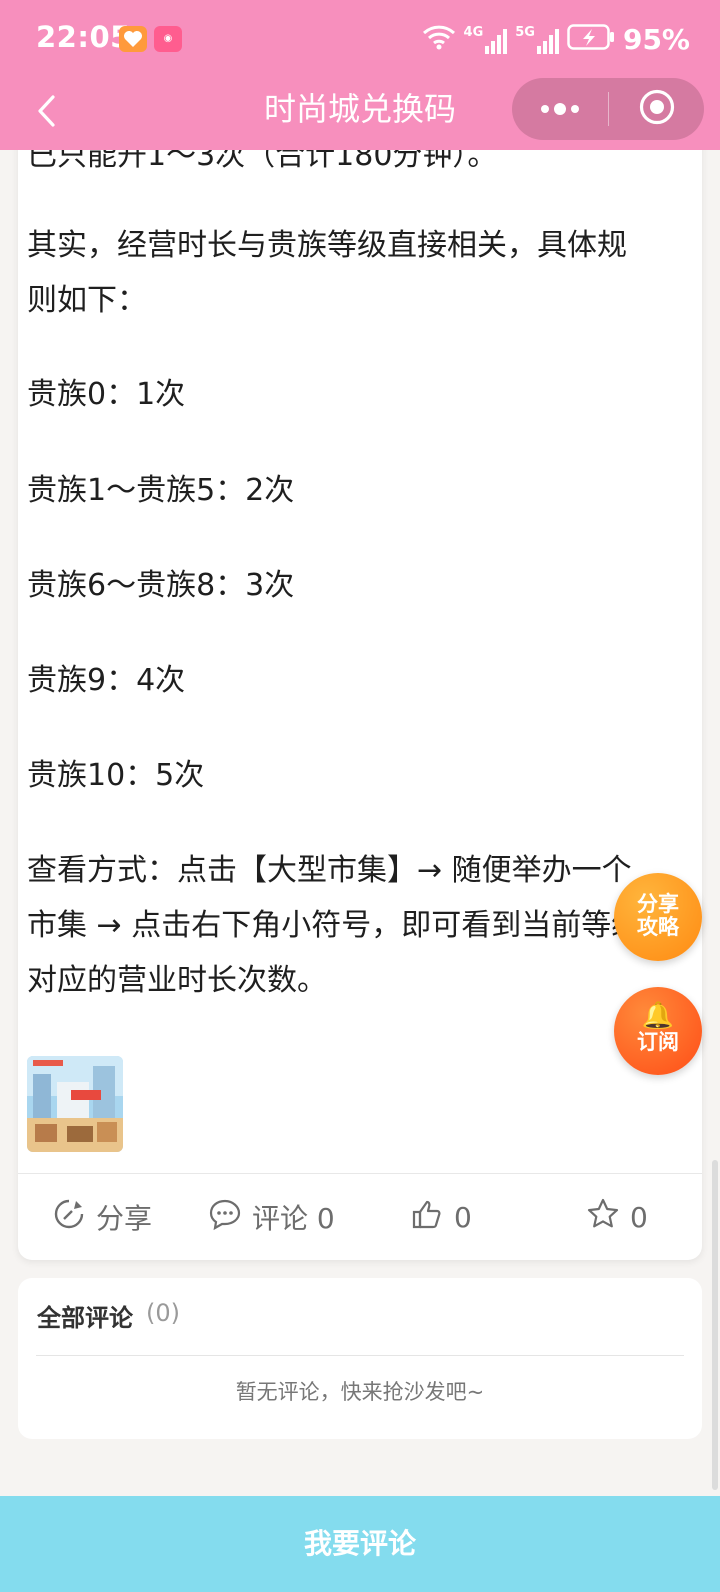 This screenshot has height=1592, width=720. I want to click on status-time: 22:05, so click(83, 37).